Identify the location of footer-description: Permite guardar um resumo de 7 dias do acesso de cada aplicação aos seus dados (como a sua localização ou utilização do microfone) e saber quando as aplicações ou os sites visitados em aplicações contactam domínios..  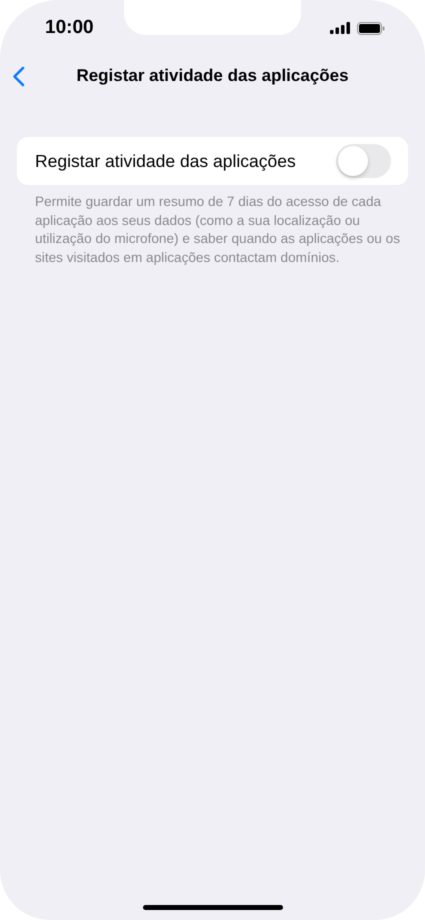
(218, 230).